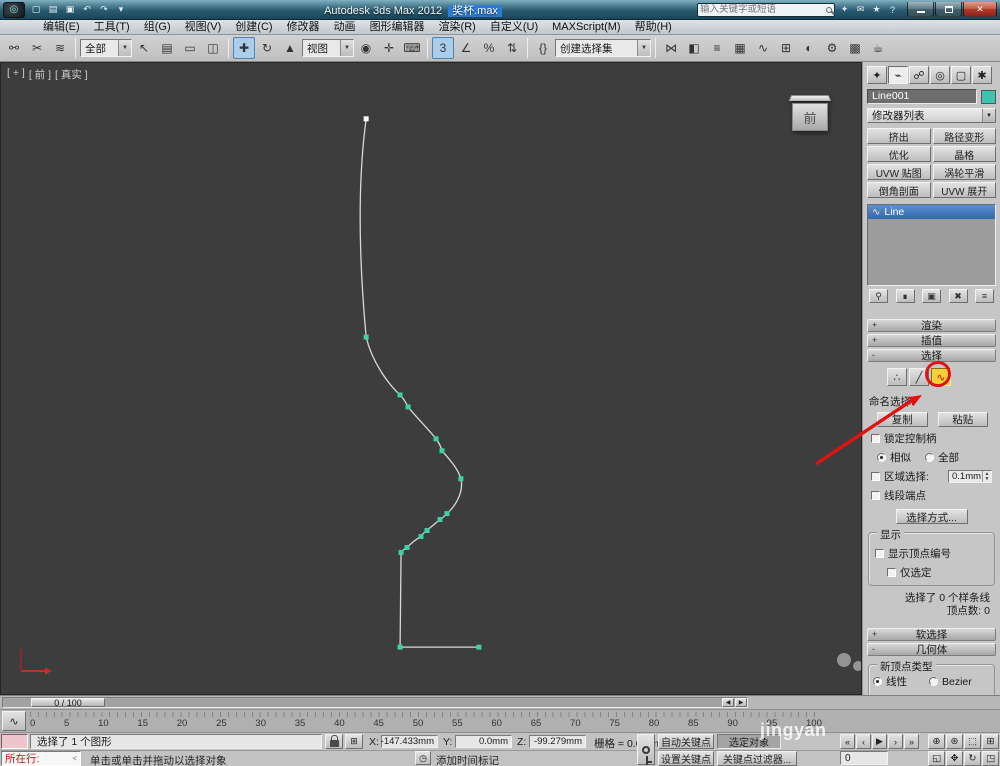 The width and height of the screenshot is (1000, 766). What do you see at coordinates (935, 495) in the screenshot?
I see `segment-end-checkbox: 线段端点` at bounding box center [935, 495].